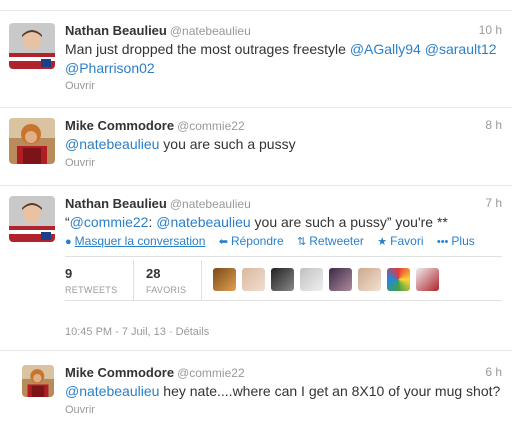  I want to click on mention-link: @commie22, so click(109, 222).